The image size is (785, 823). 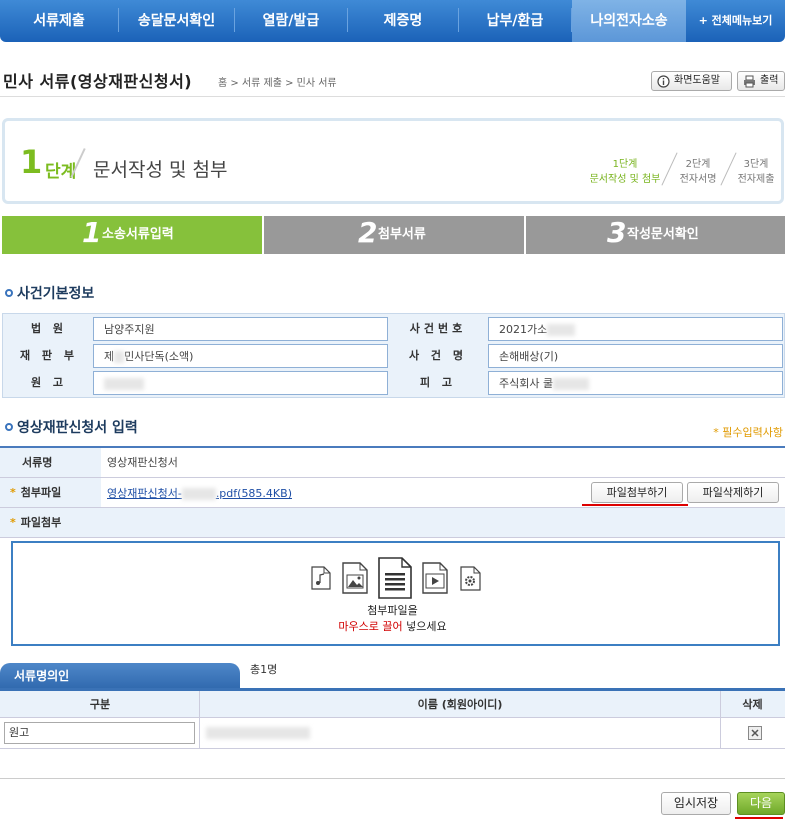 I want to click on court-value: 남양주지원, so click(x=240, y=329).